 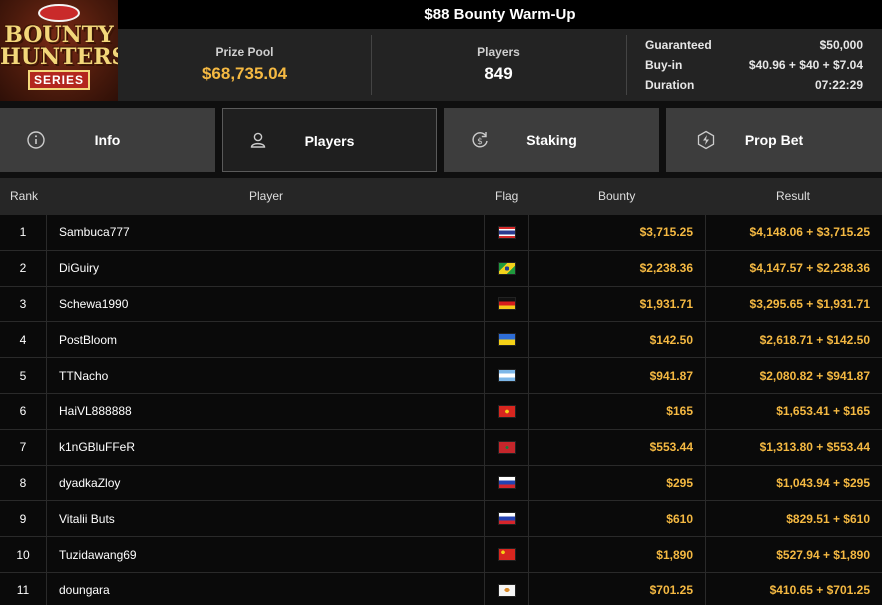 I want to click on rank-cell: 3, so click(x=23, y=303).